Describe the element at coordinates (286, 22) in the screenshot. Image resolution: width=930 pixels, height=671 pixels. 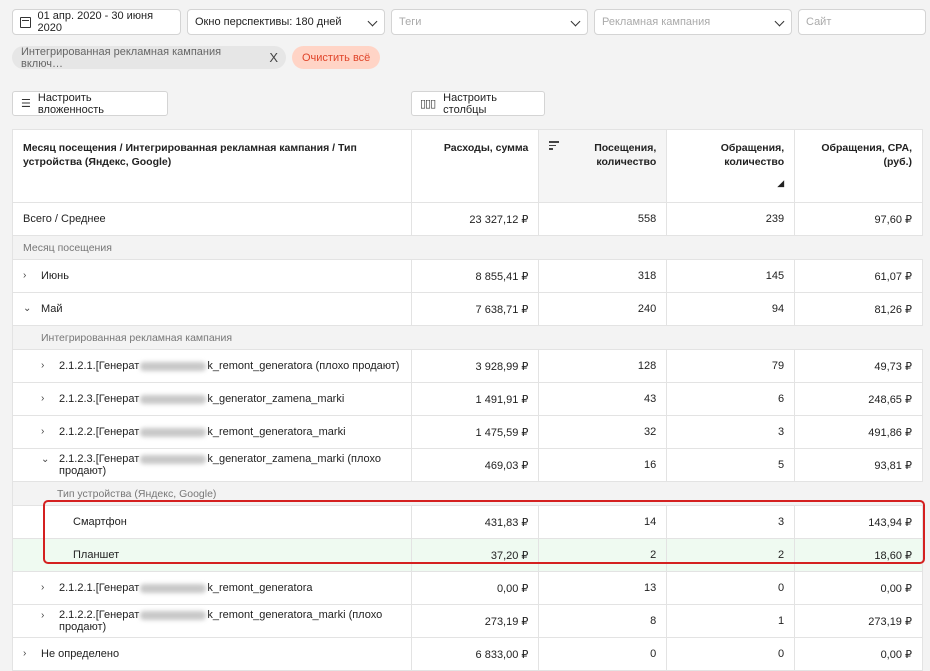
I see `attribution-window-select: Окно перспективы: 180 дней` at that location.